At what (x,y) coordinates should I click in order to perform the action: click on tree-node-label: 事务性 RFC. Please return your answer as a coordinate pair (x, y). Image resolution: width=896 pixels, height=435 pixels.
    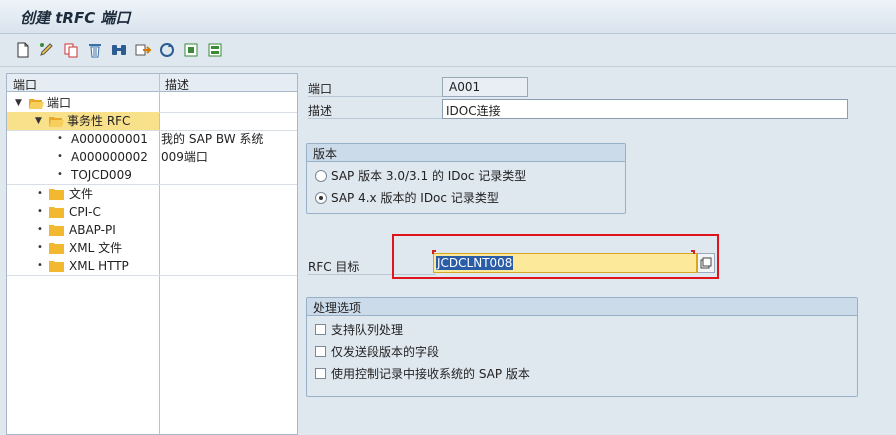
    Looking at the image, I should click on (99, 121).